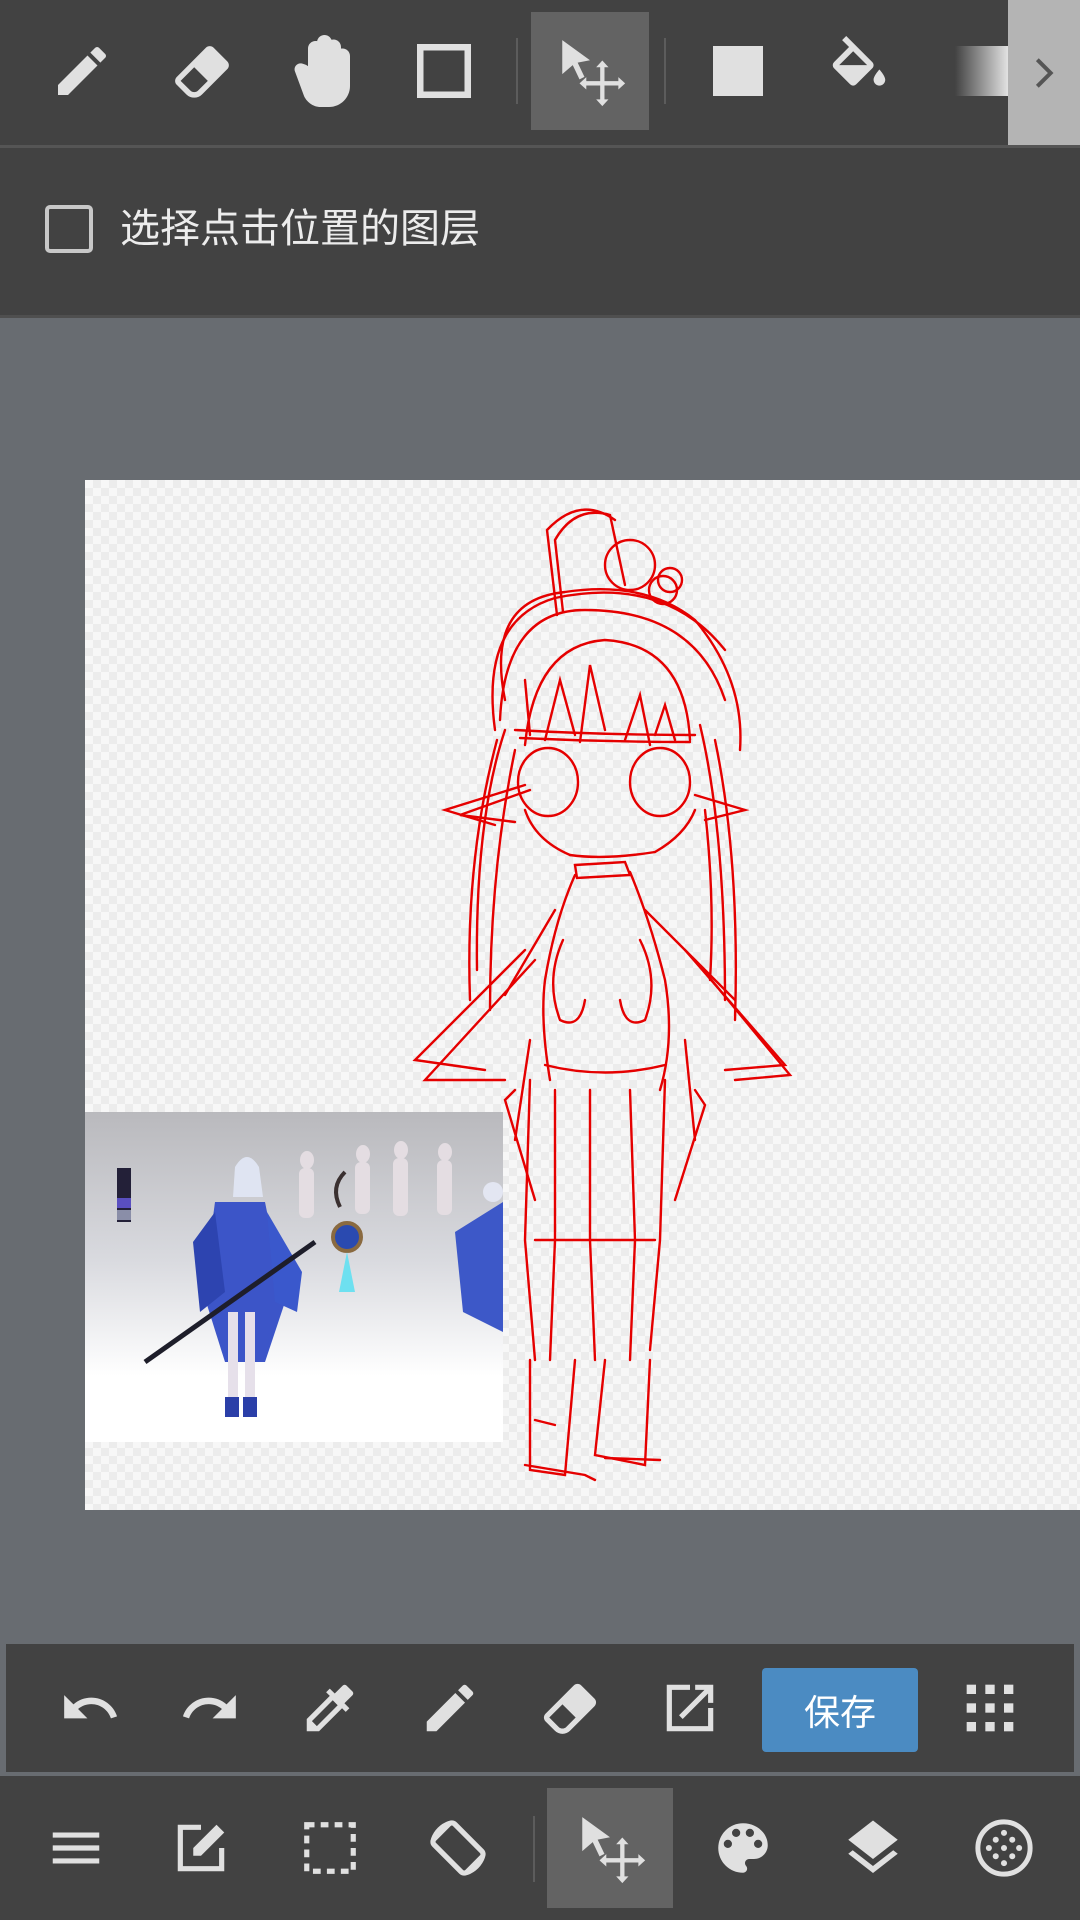 This screenshot has width=1080, height=1920. I want to click on layers-icon, so click(873, 1846).